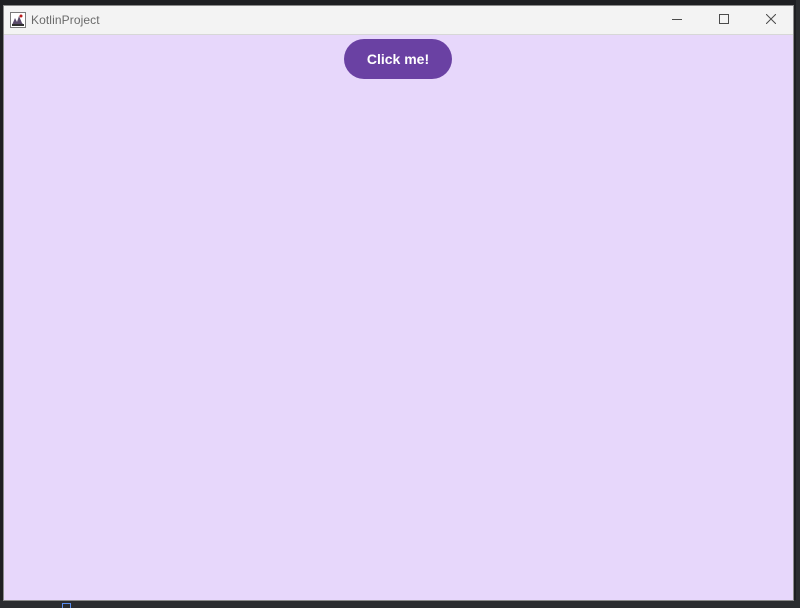 The height and width of the screenshot is (608, 800). I want to click on maximize-button, so click(724, 20).